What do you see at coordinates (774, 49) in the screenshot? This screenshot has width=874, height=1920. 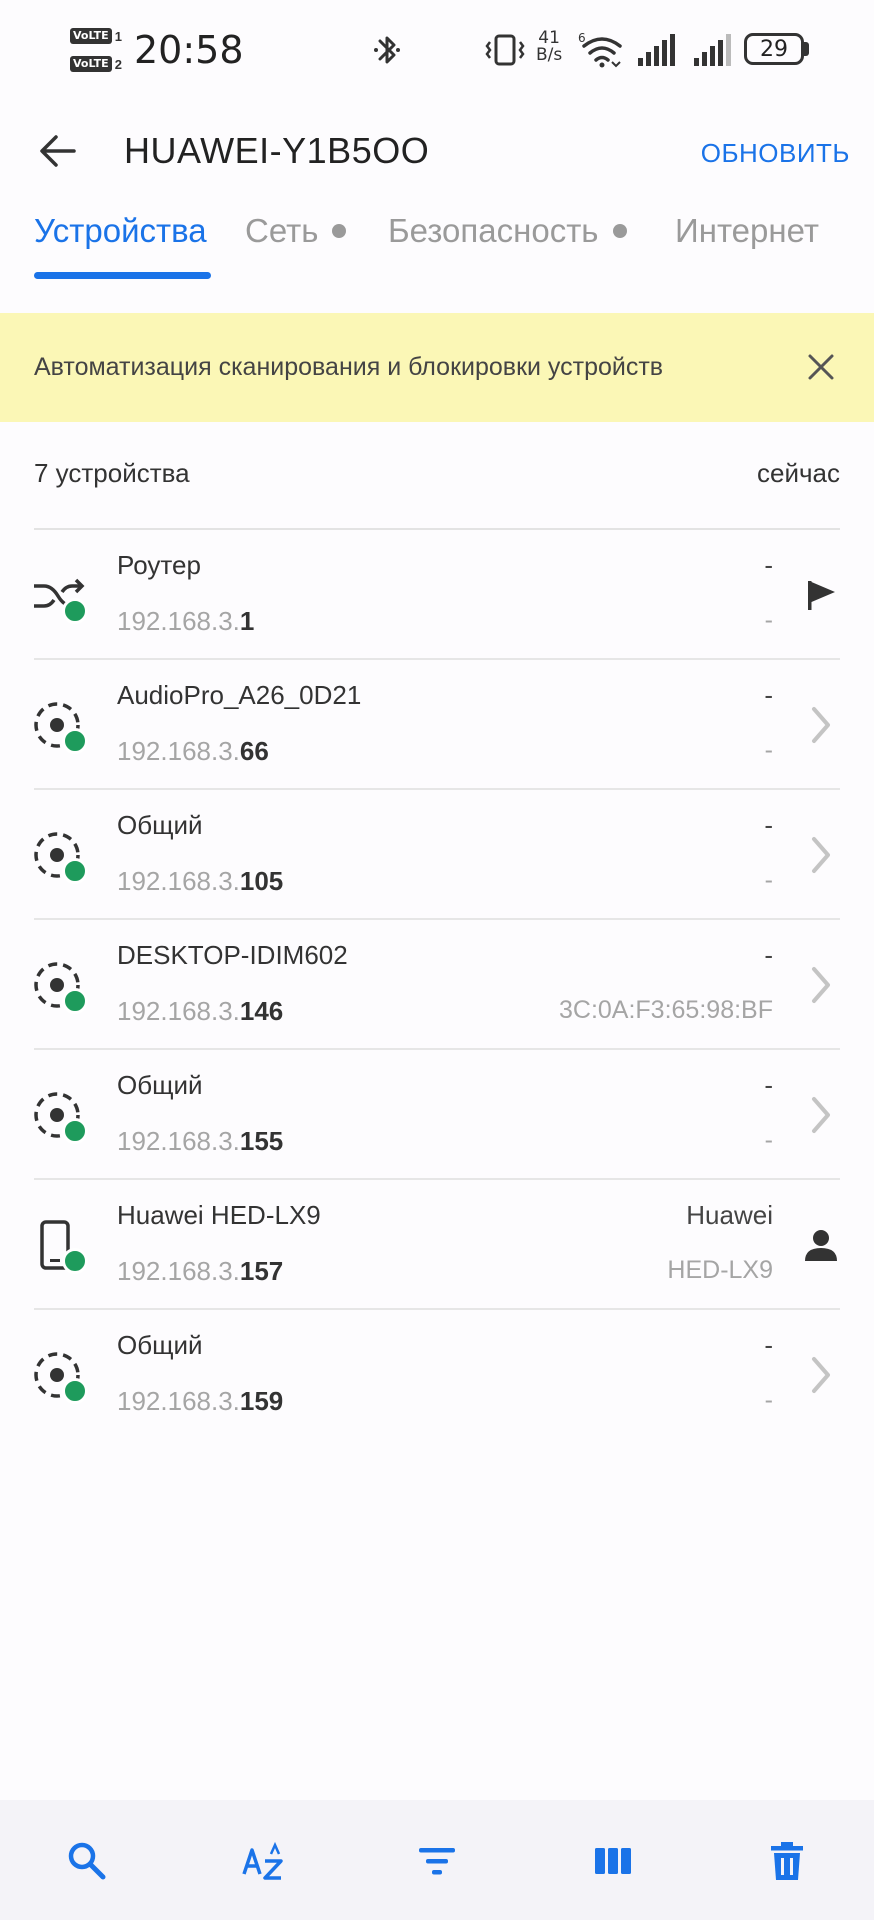 I see `battery-icon: 29` at bounding box center [774, 49].